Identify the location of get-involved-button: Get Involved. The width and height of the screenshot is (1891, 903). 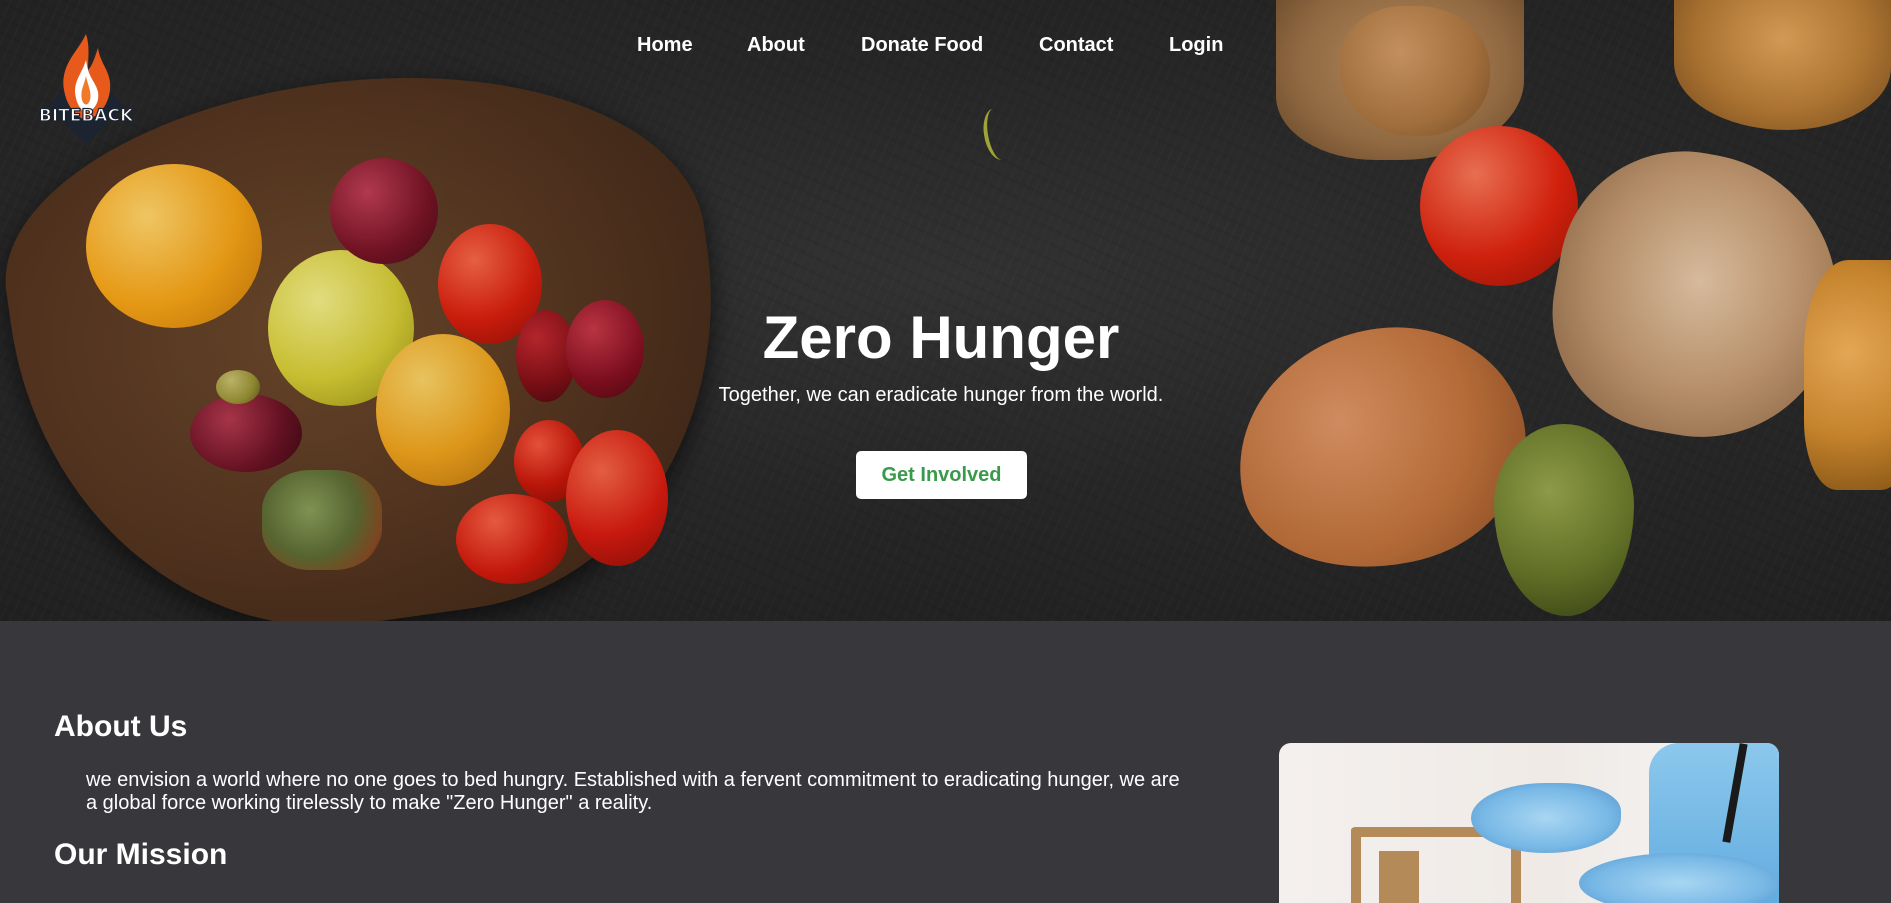
(941, 475).